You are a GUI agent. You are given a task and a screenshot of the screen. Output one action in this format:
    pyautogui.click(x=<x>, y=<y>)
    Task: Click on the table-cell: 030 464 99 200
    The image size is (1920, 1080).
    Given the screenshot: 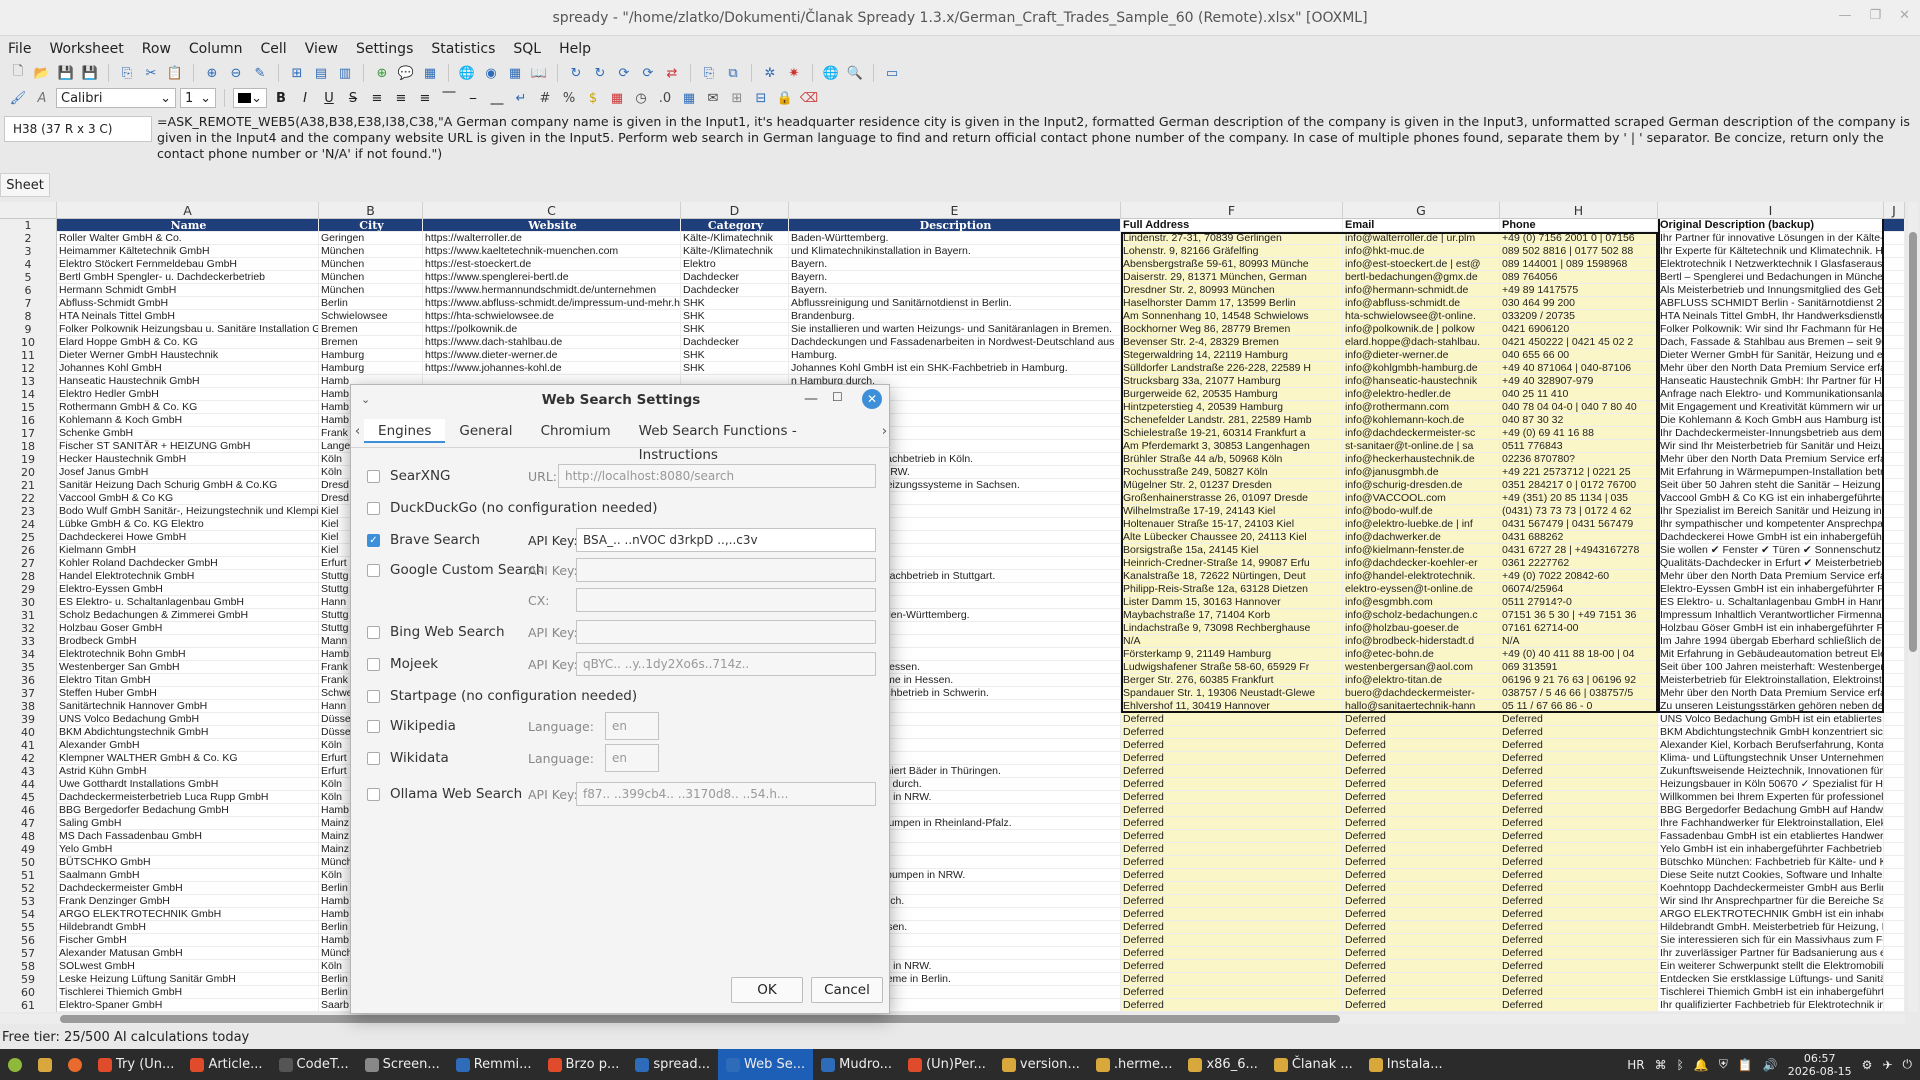 What is the action you would take?
    pyautogui.click(x=1579, y=303)
    